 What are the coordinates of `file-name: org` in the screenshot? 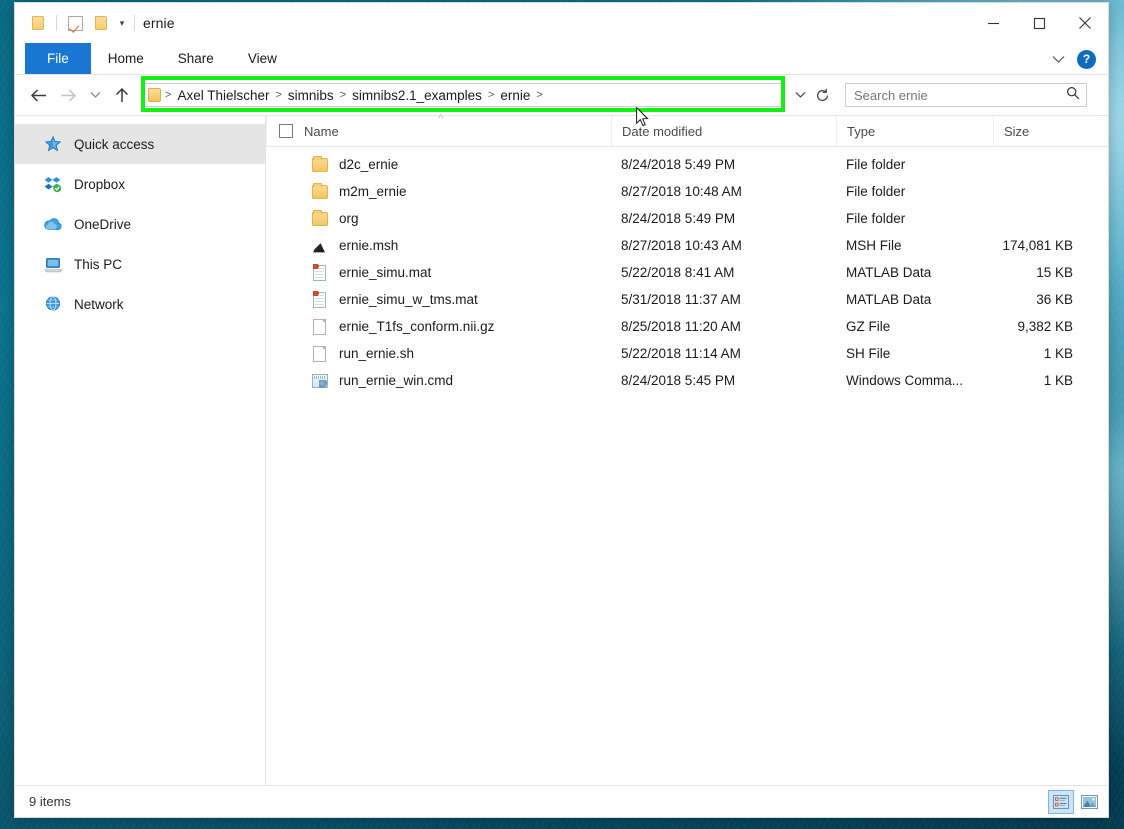 It's located at (349, 218).